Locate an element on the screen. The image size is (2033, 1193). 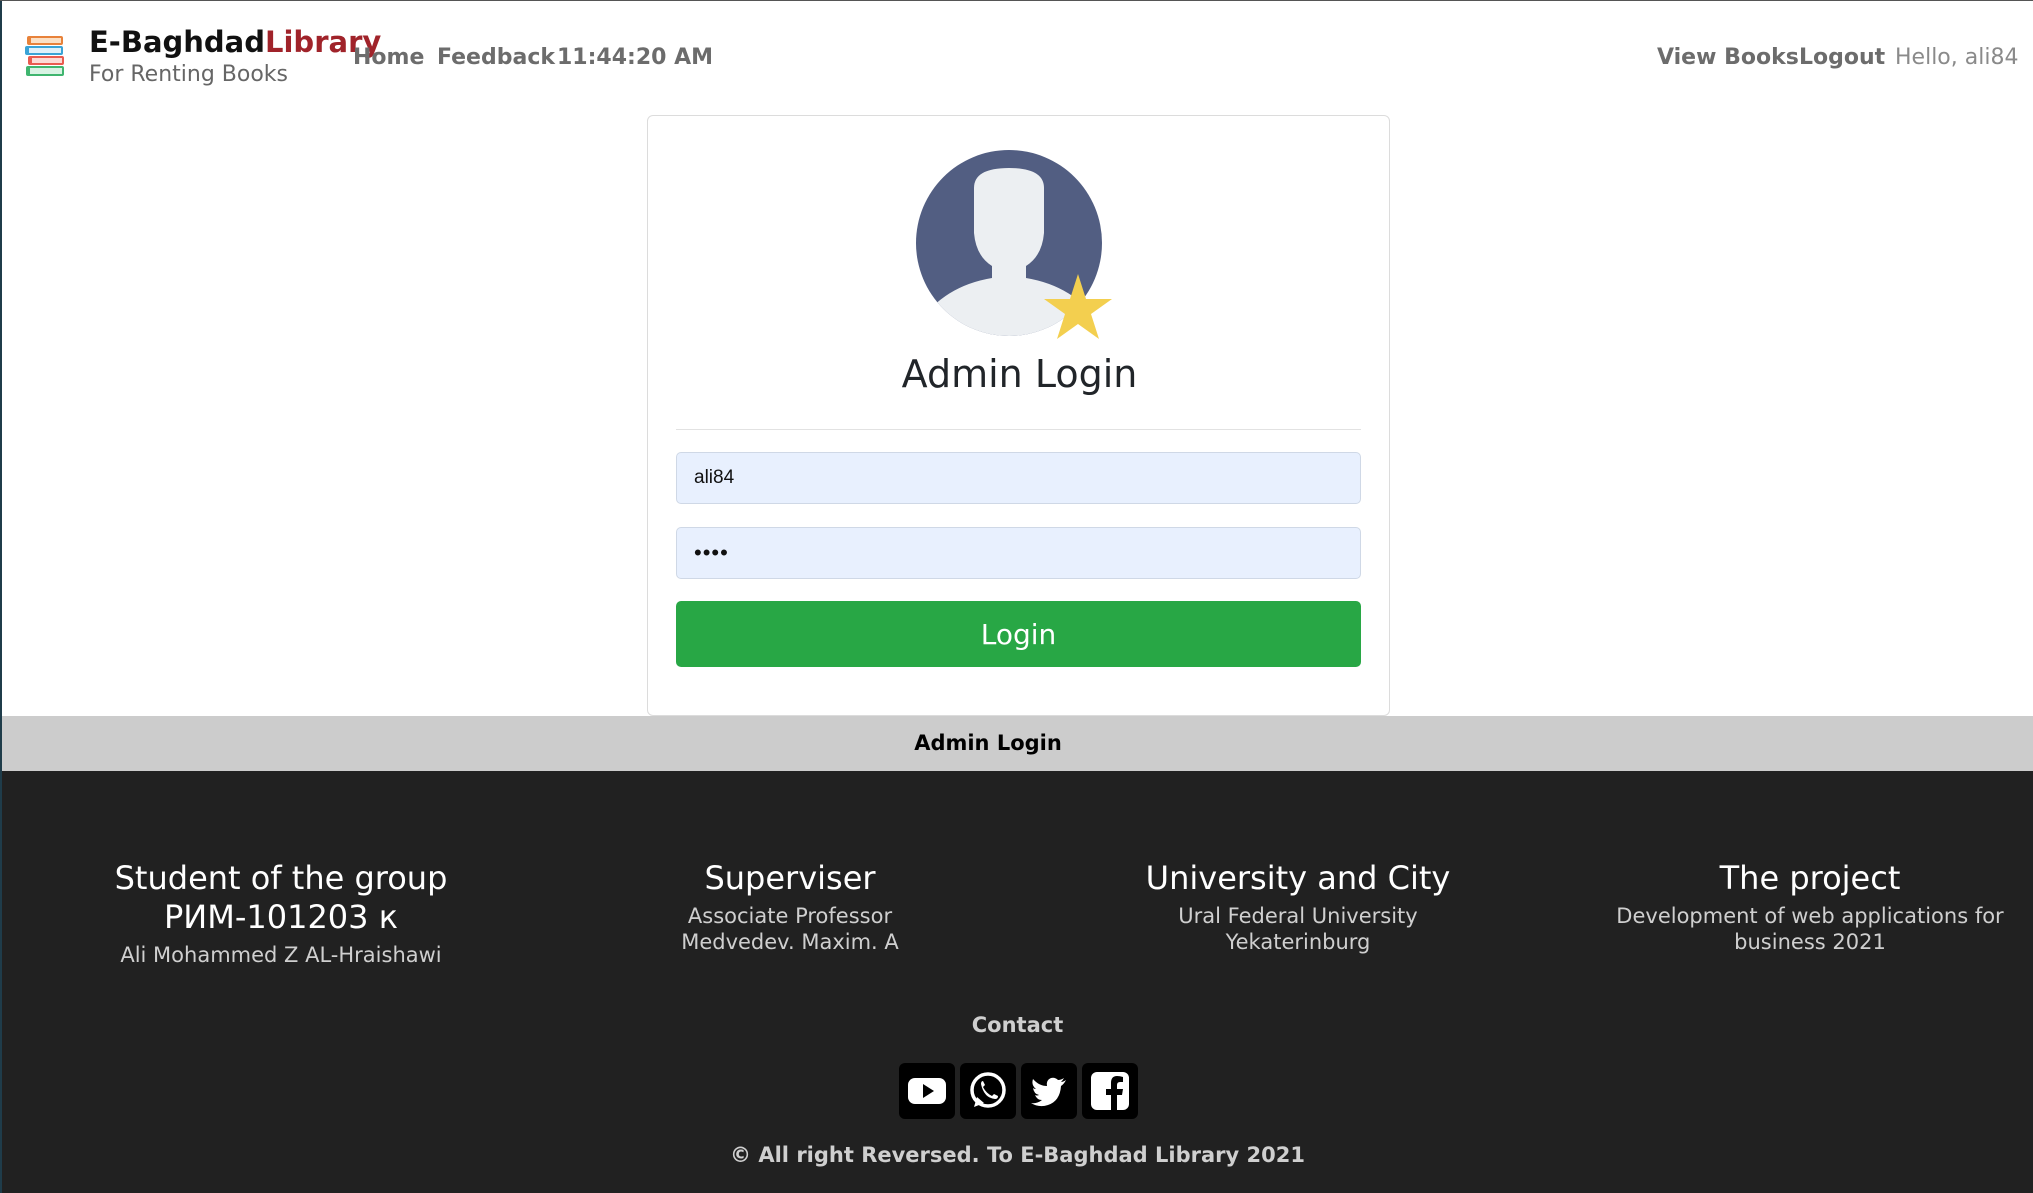
books-logo-icon is located at coordinates (46, 58).